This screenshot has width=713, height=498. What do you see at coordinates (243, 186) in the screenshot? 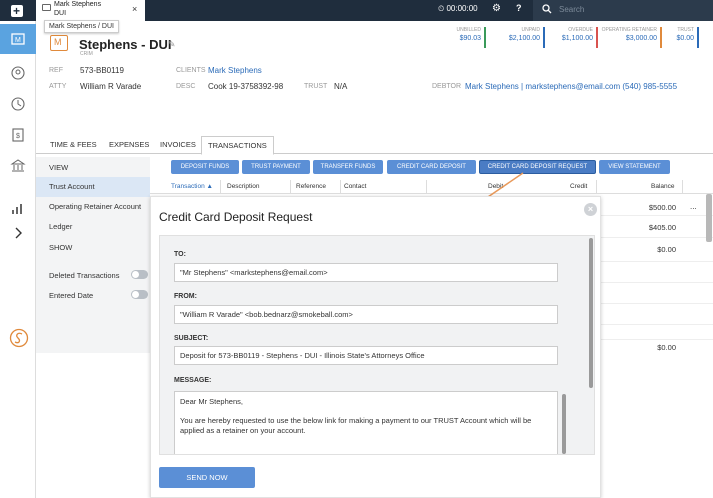
I see `col-description: Description` at bounding box center [243, 186].